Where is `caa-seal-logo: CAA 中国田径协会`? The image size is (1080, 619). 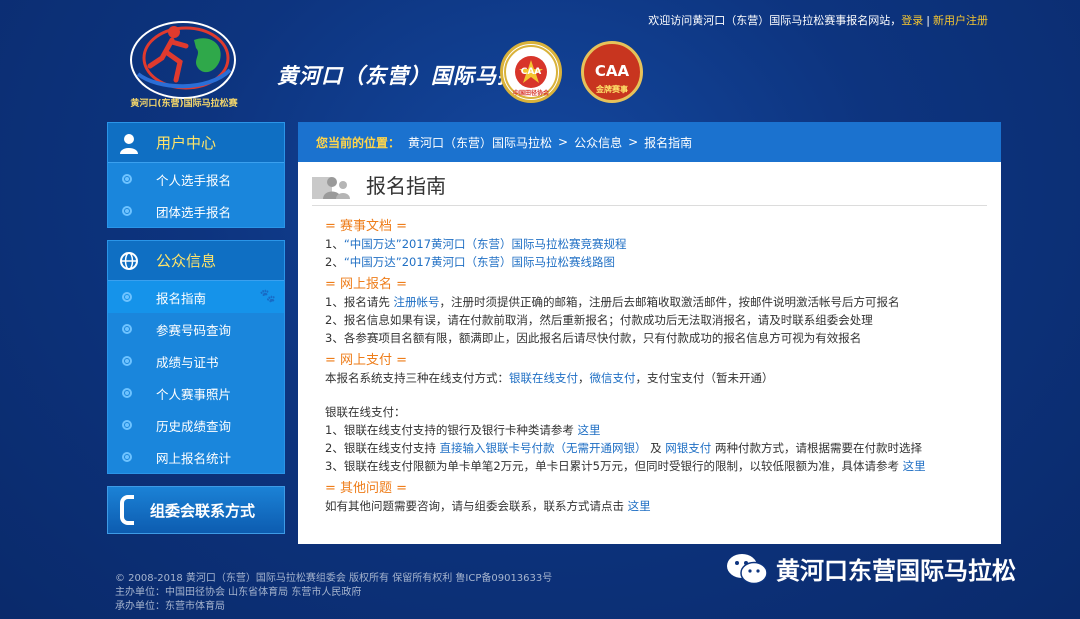
caa-seal-logo: CAA 中国田径协会 is located at coordinates (531, 72).